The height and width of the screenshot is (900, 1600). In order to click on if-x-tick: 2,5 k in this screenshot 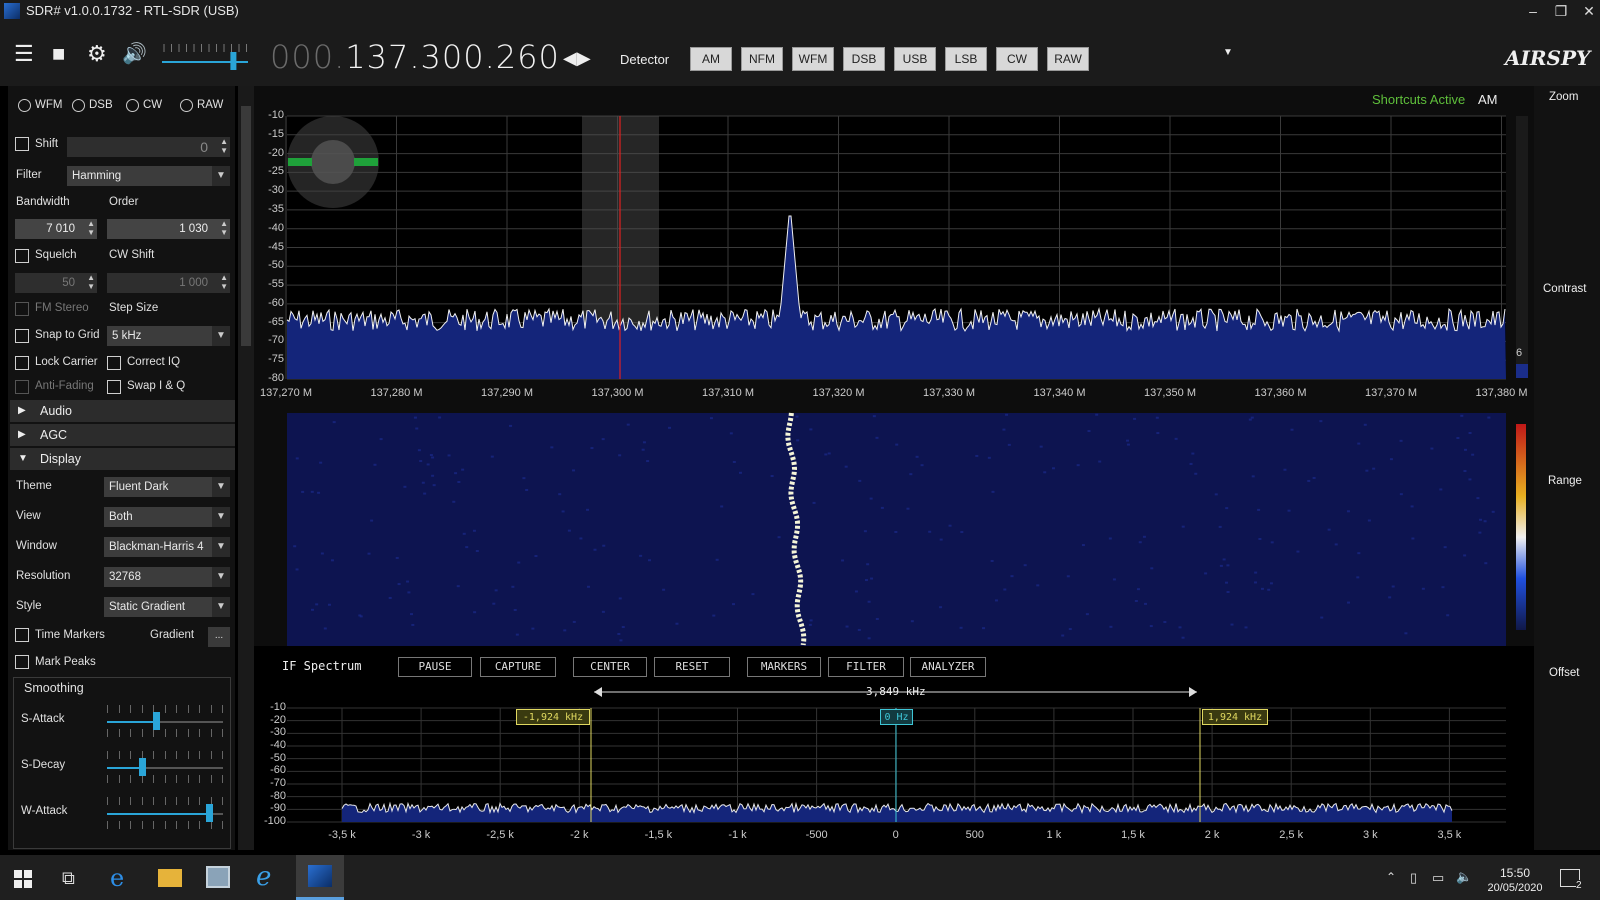, I will do `click(1291, 835)`.